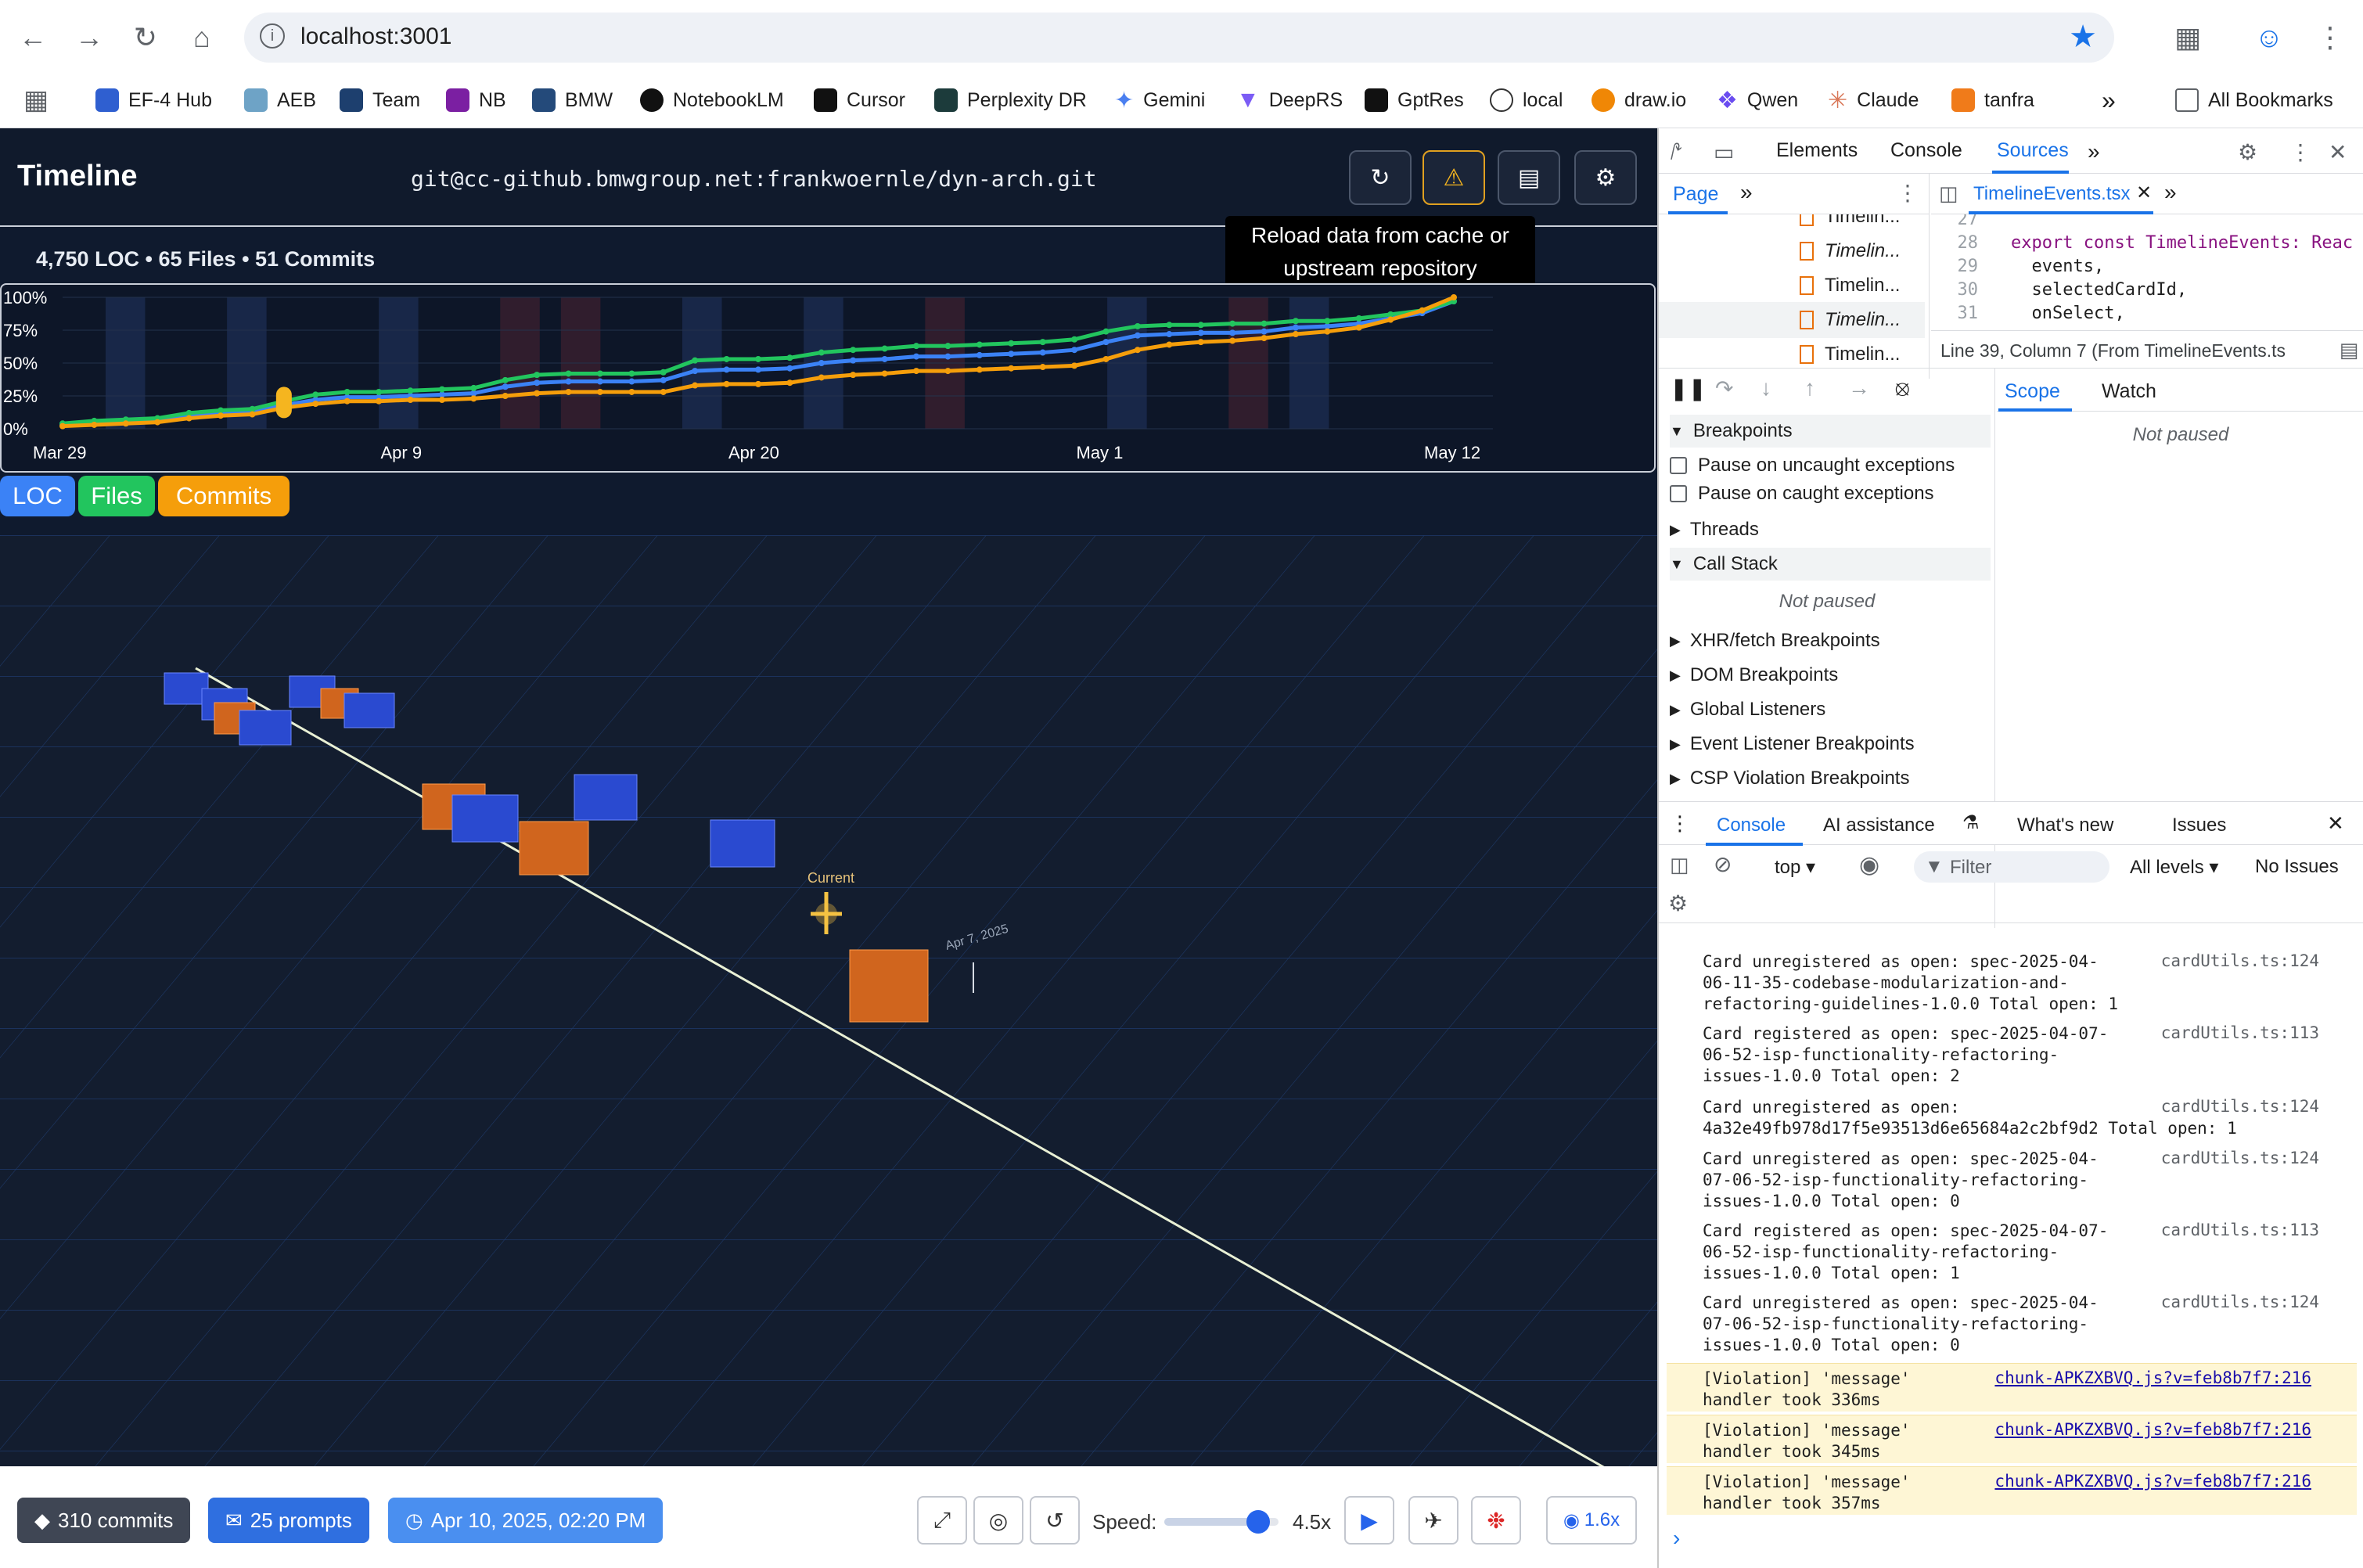 Image resolution: width=2363 pixels, height=1568 pixels. What do you see at coordinates (1055, 1520) in the screenshot?
I see `reset-view-button: ↺` at bounding box center [1055, 1520].